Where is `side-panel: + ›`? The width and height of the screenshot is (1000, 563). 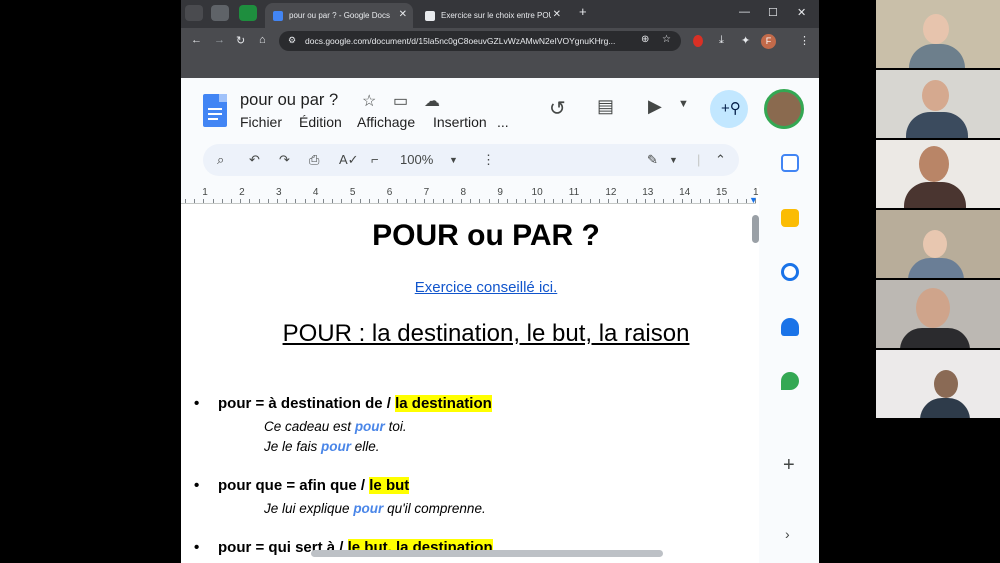
side-panel: + › is located at coordinates (789, 351).